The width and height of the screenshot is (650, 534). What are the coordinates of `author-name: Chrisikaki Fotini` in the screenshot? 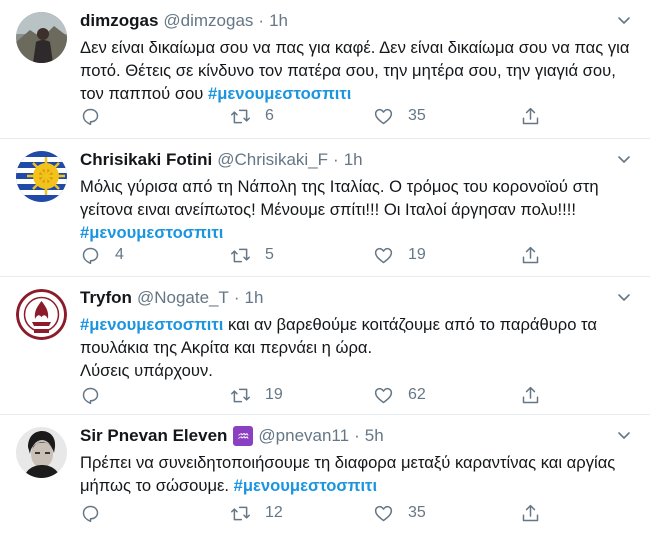 It's located at (146, 160).